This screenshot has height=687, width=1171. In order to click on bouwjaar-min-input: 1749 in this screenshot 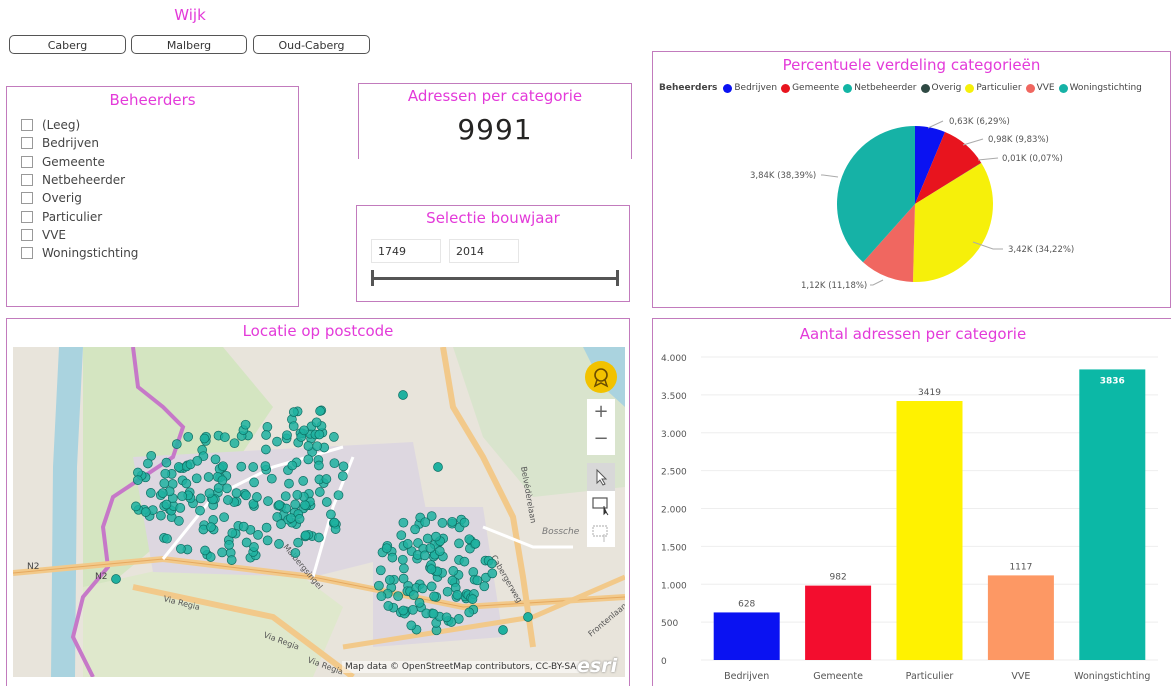, I will do `click(406, 251)`.